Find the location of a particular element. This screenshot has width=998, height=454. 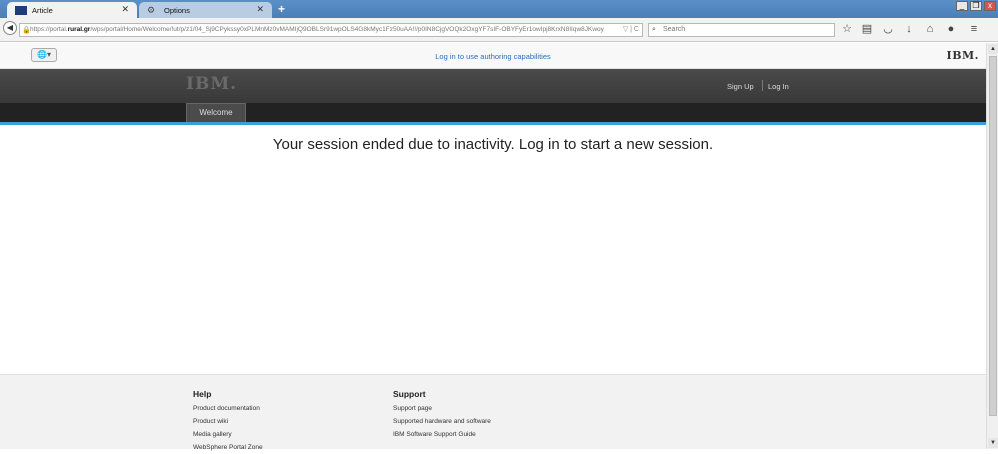

divider is located at coordinates (762, 85).